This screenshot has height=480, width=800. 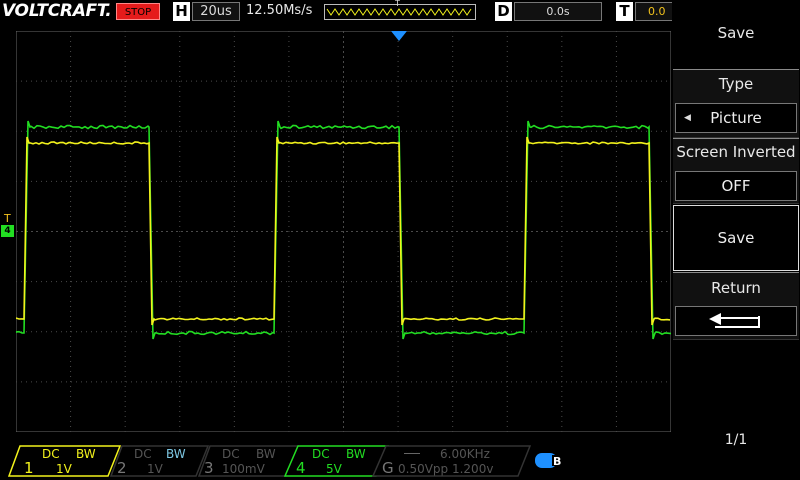 I want to click on channel-1-coupling: DC, so click(x=51, y=454).